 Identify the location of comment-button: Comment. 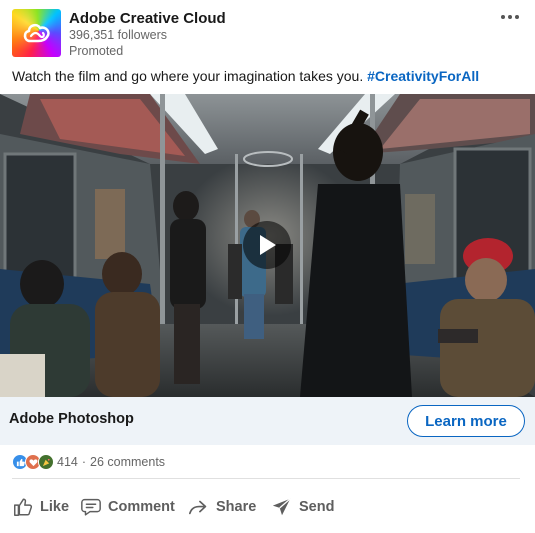
(127, 507).